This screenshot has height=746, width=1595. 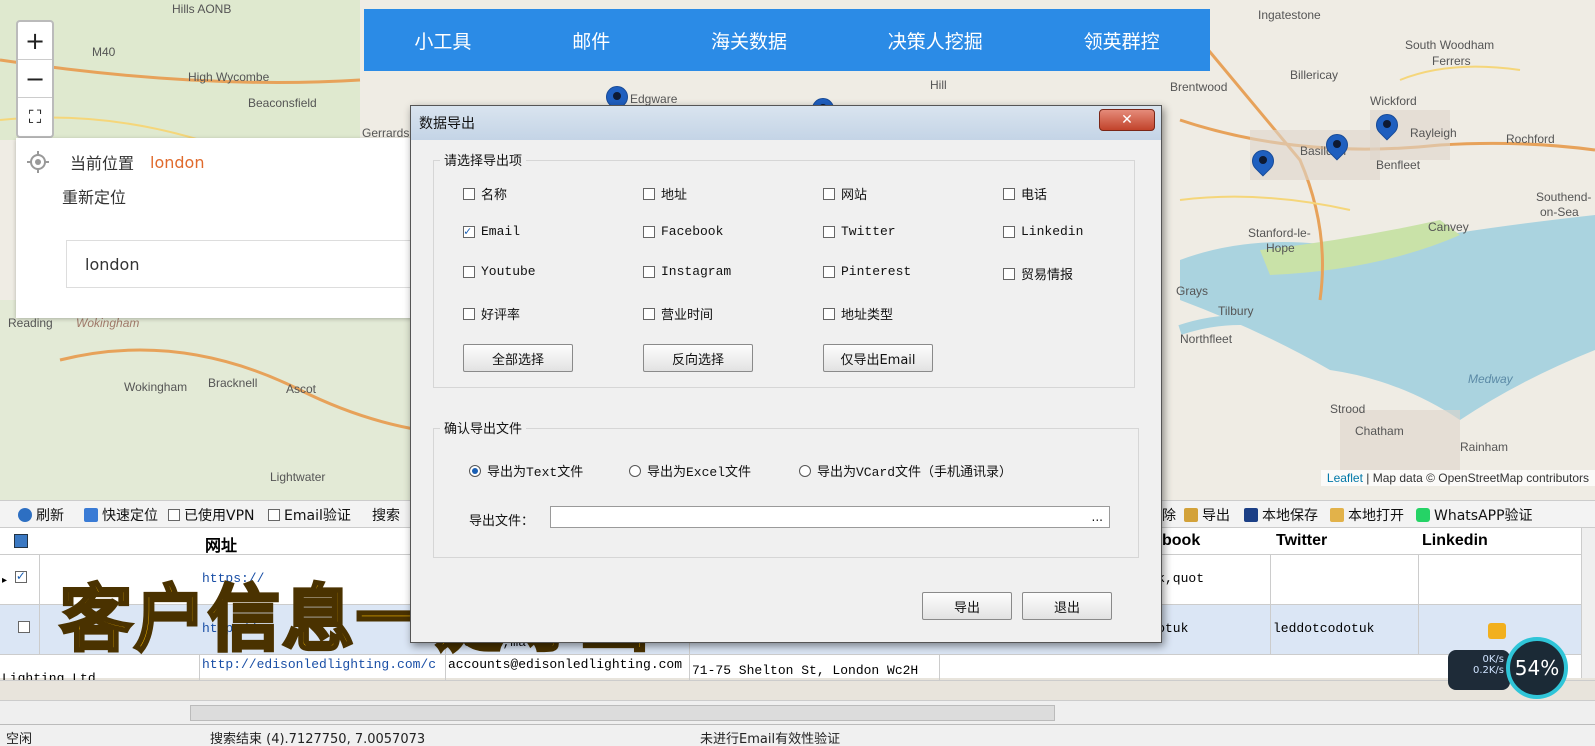 I want to click on search-label: 搜索, so click(x=386, y=515).